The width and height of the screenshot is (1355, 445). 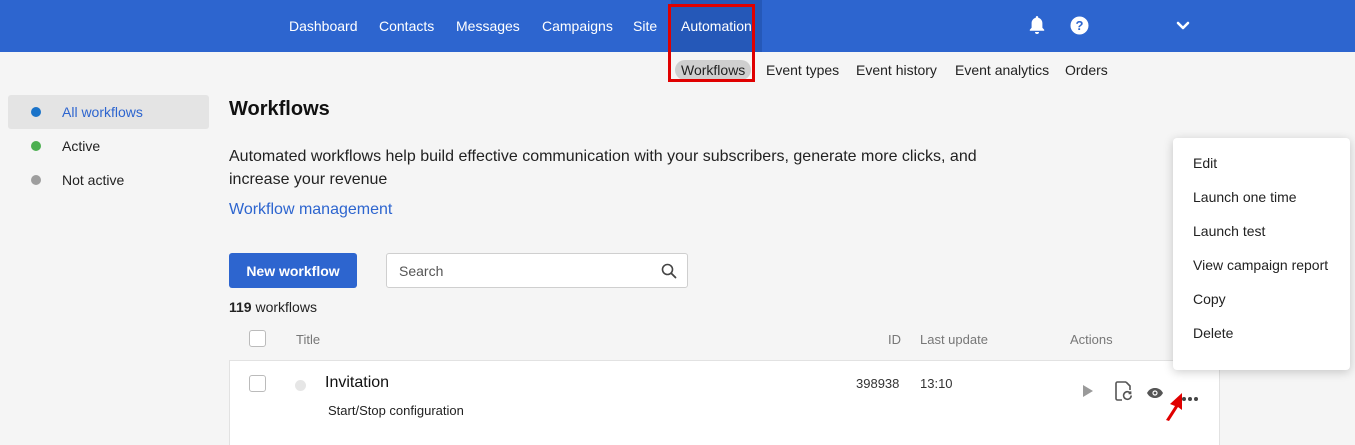 I want to click on sidebar-item-label: Active, so click(x=81, y=146).